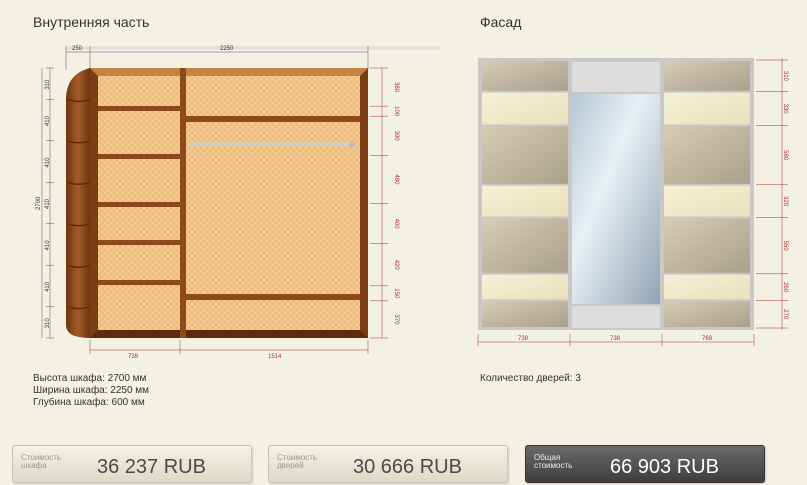 Image resolution: width=807 pixels, height=485 pixels. What do you see at coordinates (48, 245) in the screenshot?
I see `dim-left-4: 410` at bounding box center [48, 245].